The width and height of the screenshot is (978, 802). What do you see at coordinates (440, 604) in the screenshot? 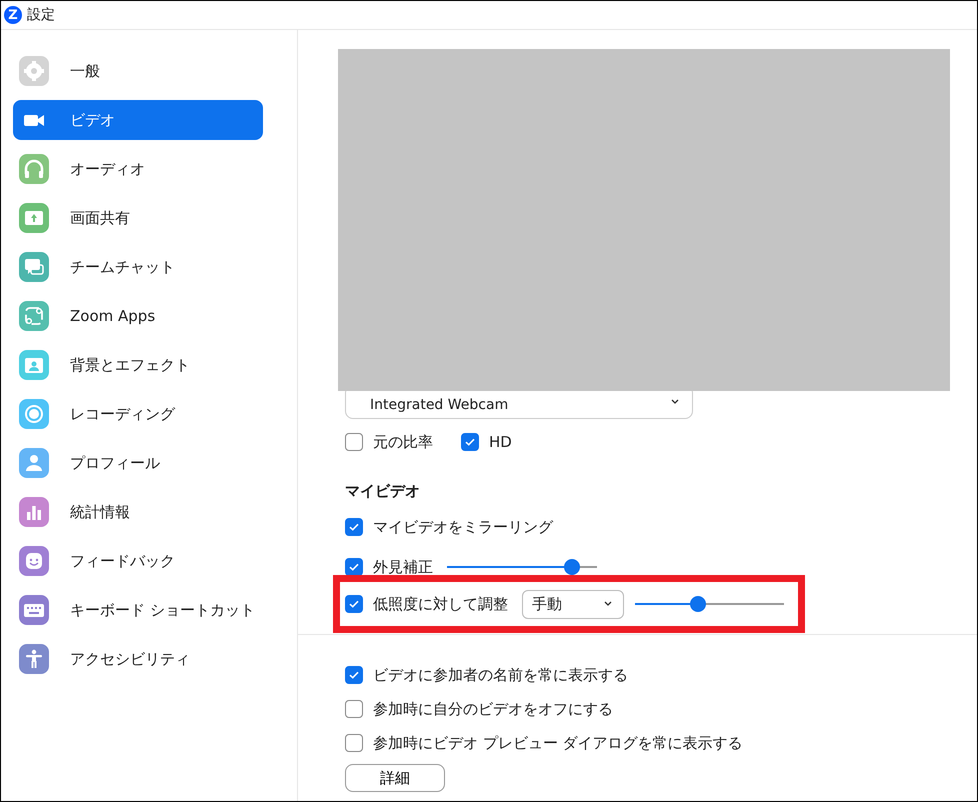
I see `option-label: 低照度に対して調整` at bounding box center [440, 604].